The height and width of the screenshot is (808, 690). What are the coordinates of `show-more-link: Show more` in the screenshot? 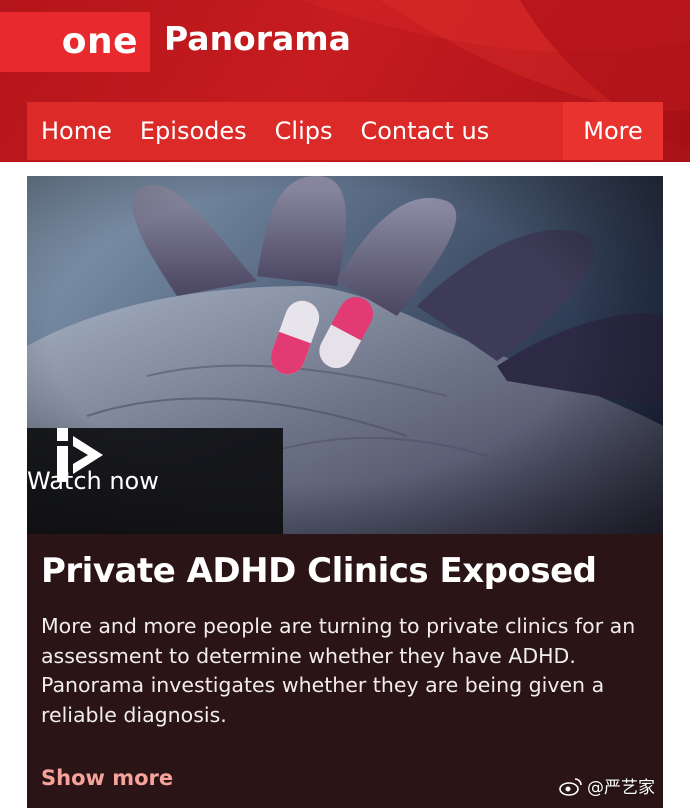 It's located at (107, 778).